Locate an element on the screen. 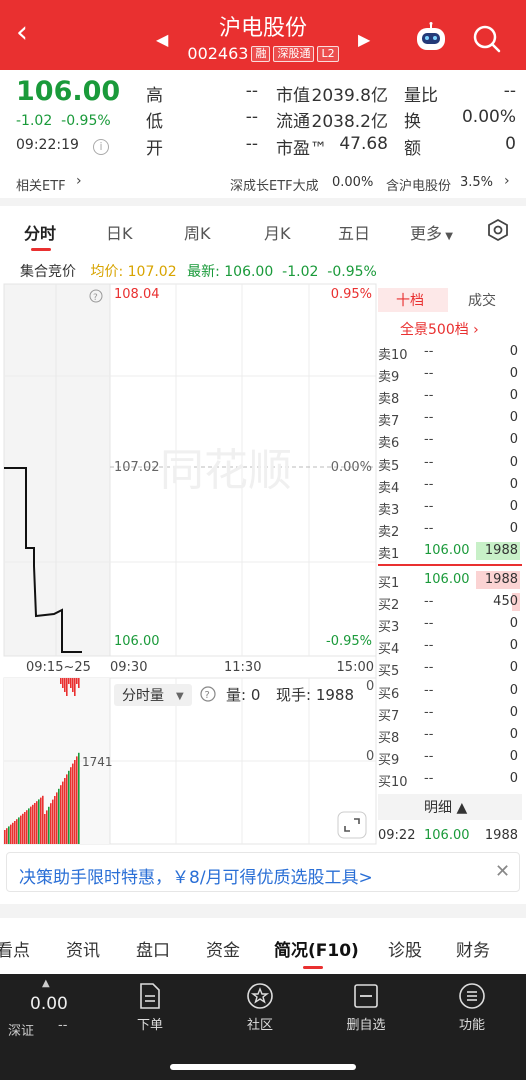 This screenshot has height=1080, width=526. tab-more: 更多 ▼ is located at coordinates (431, 232).